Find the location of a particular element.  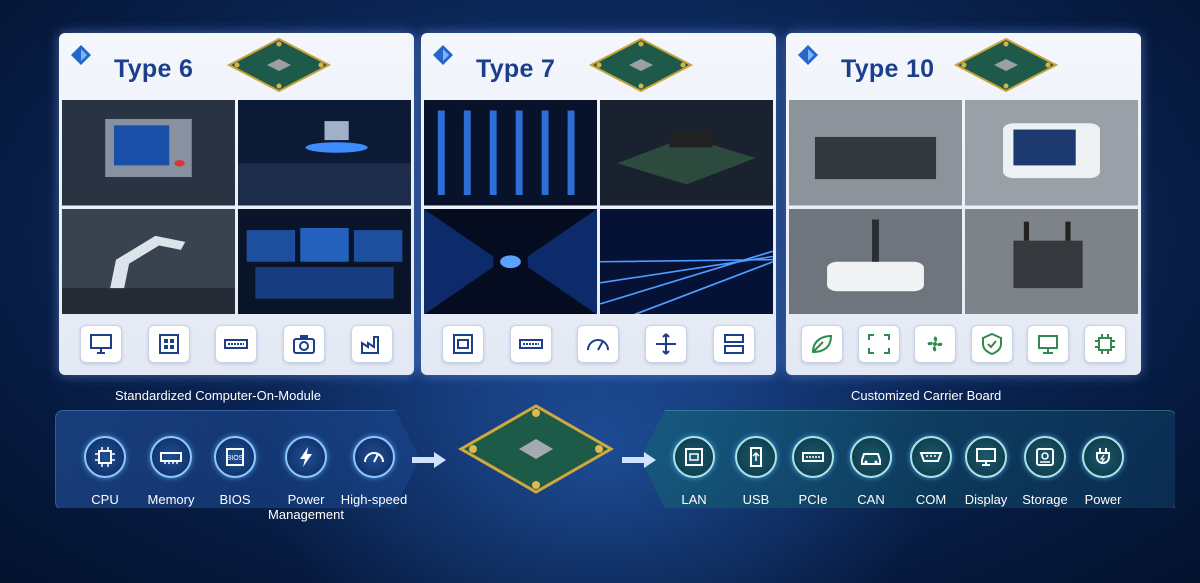

speed-gauge-icon is located at coordinates (598, 344).